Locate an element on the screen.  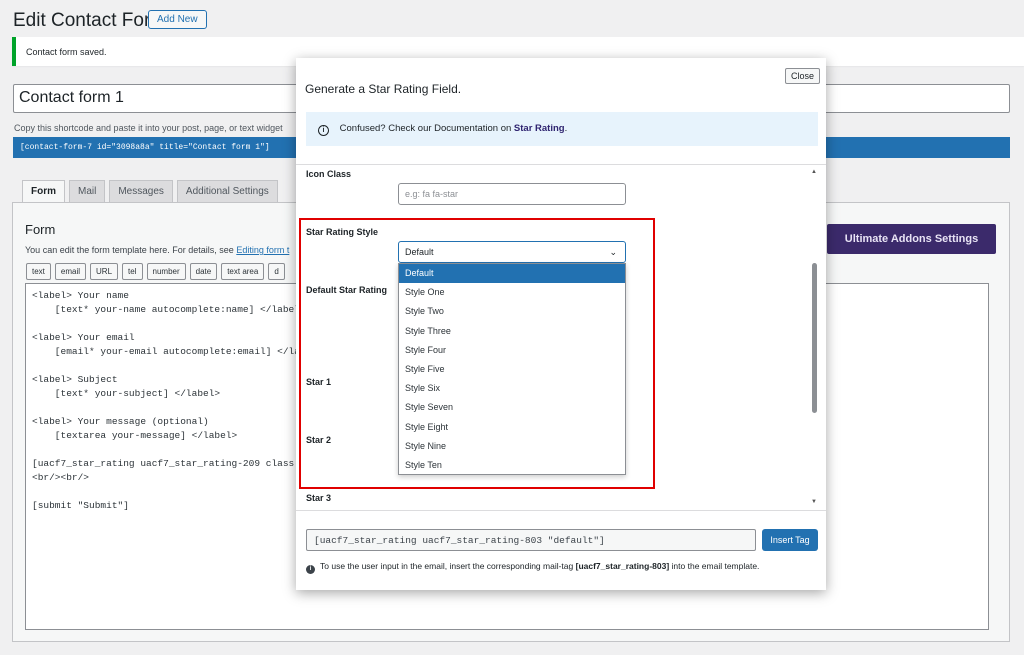
close-button: Close is located at coordinates (802, 76).